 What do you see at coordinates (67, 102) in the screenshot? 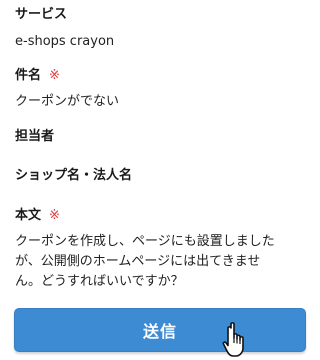
I see `subject-value: クーポンがでない` at bounding box center [67, 102].